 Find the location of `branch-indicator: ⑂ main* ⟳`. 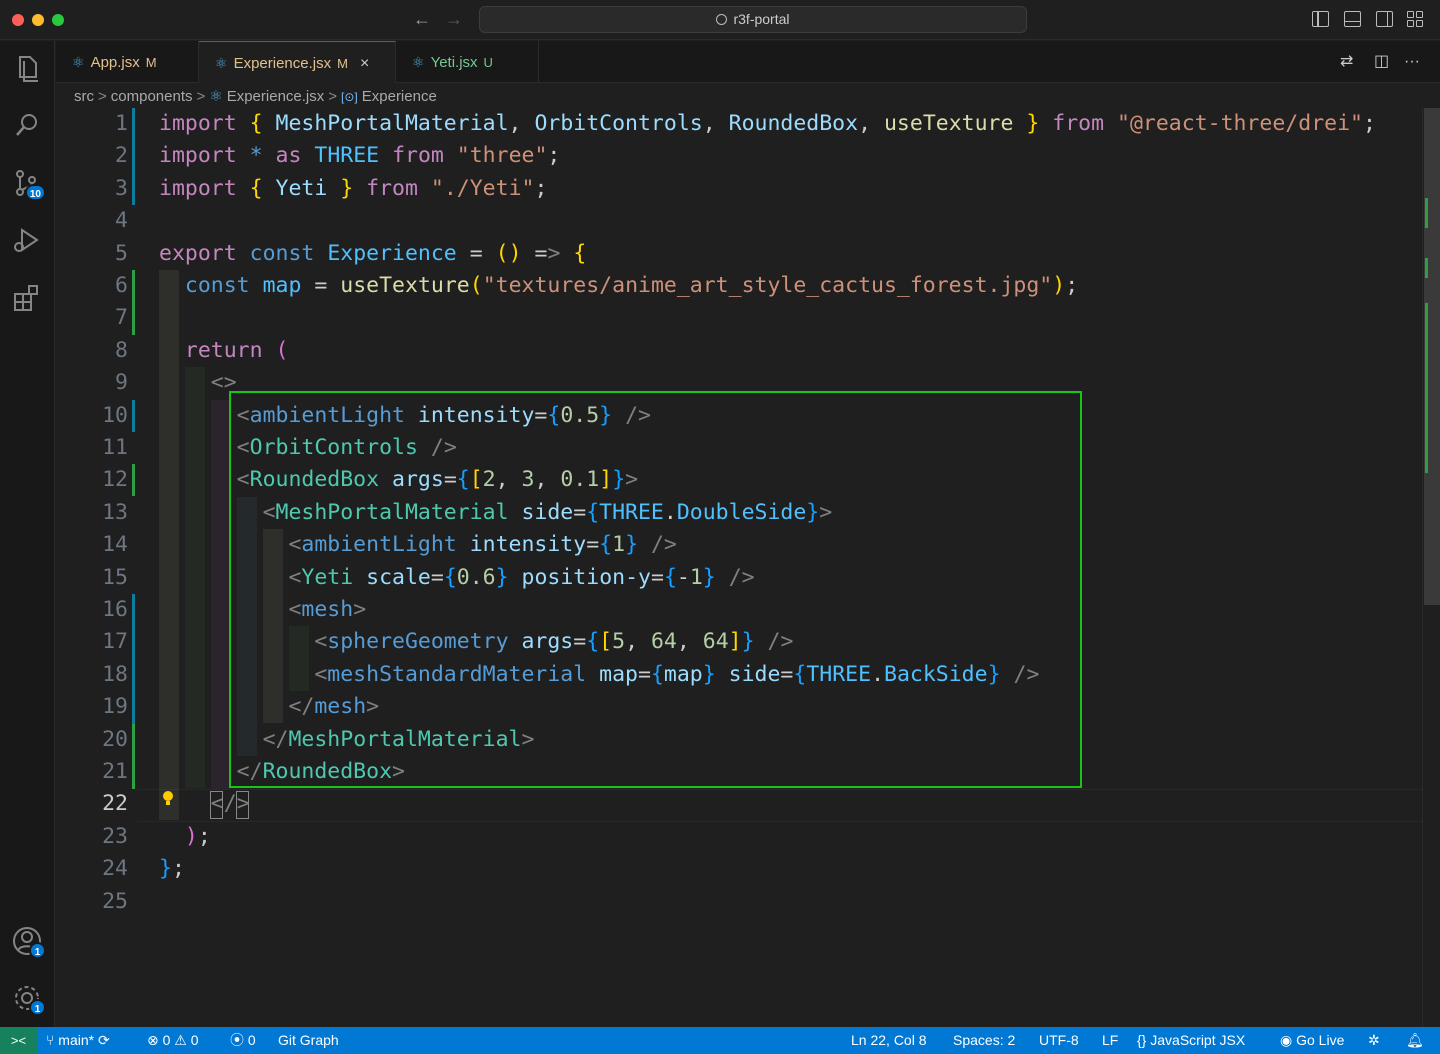

branch-indicator: ⑂ main* ⟳ is located at coordinates (78, 1040).